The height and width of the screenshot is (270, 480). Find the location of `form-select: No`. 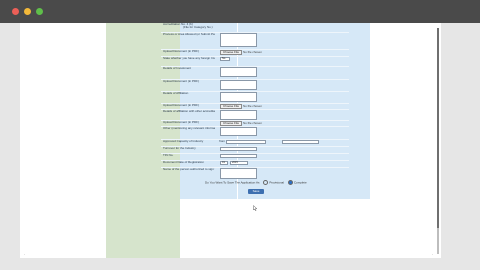

form-select: No is located at coordinates (225, 59).